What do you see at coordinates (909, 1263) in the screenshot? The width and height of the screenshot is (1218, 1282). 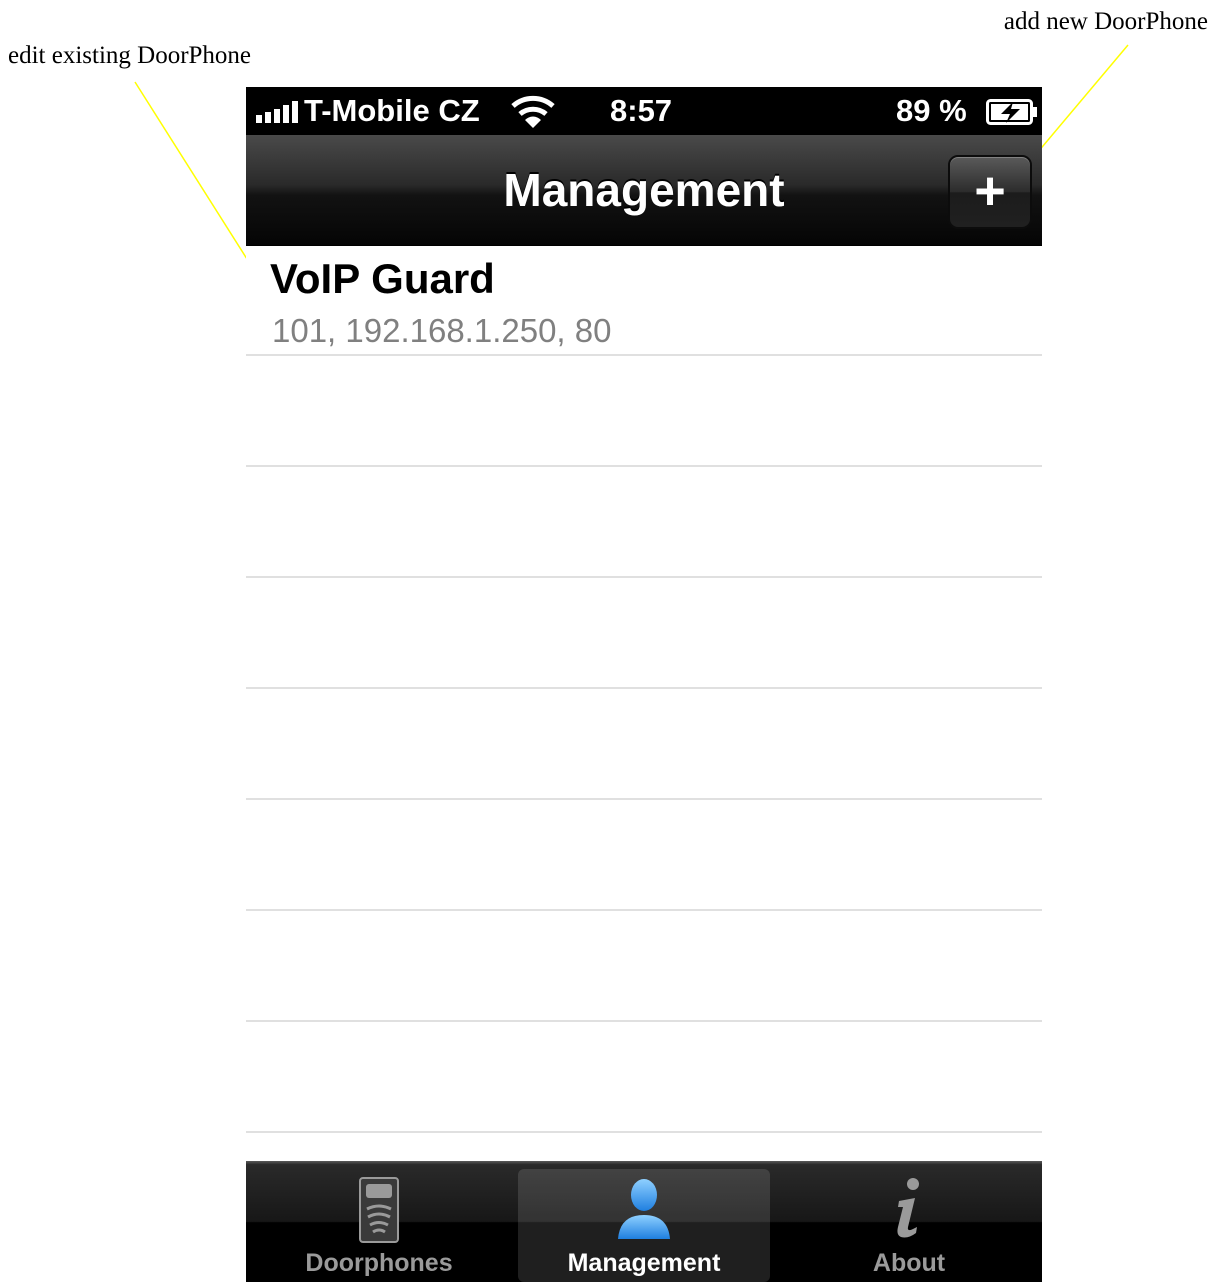 I see `tab-label-about: About` at bounding box center [909, 1263].